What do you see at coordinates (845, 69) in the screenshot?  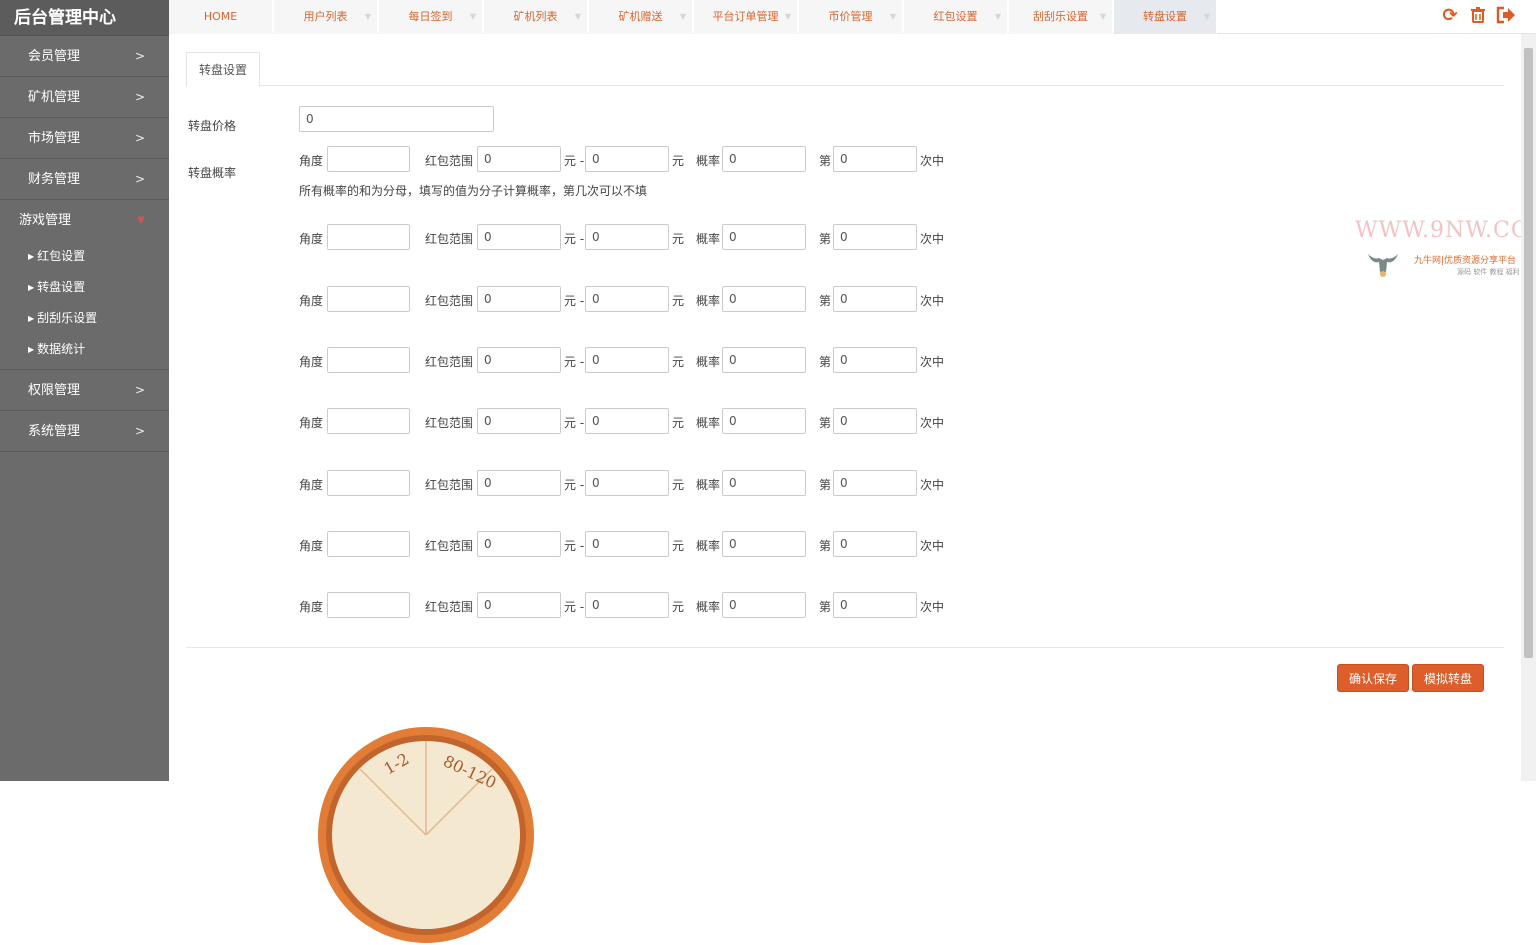 I see `content-tabs: 转盘设置` at bounding box center [845, 69].